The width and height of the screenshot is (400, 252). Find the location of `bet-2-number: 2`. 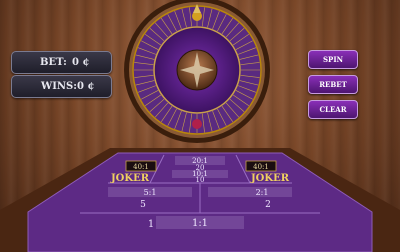

bet-2-number: 2 is located at coordinates (268, 205).